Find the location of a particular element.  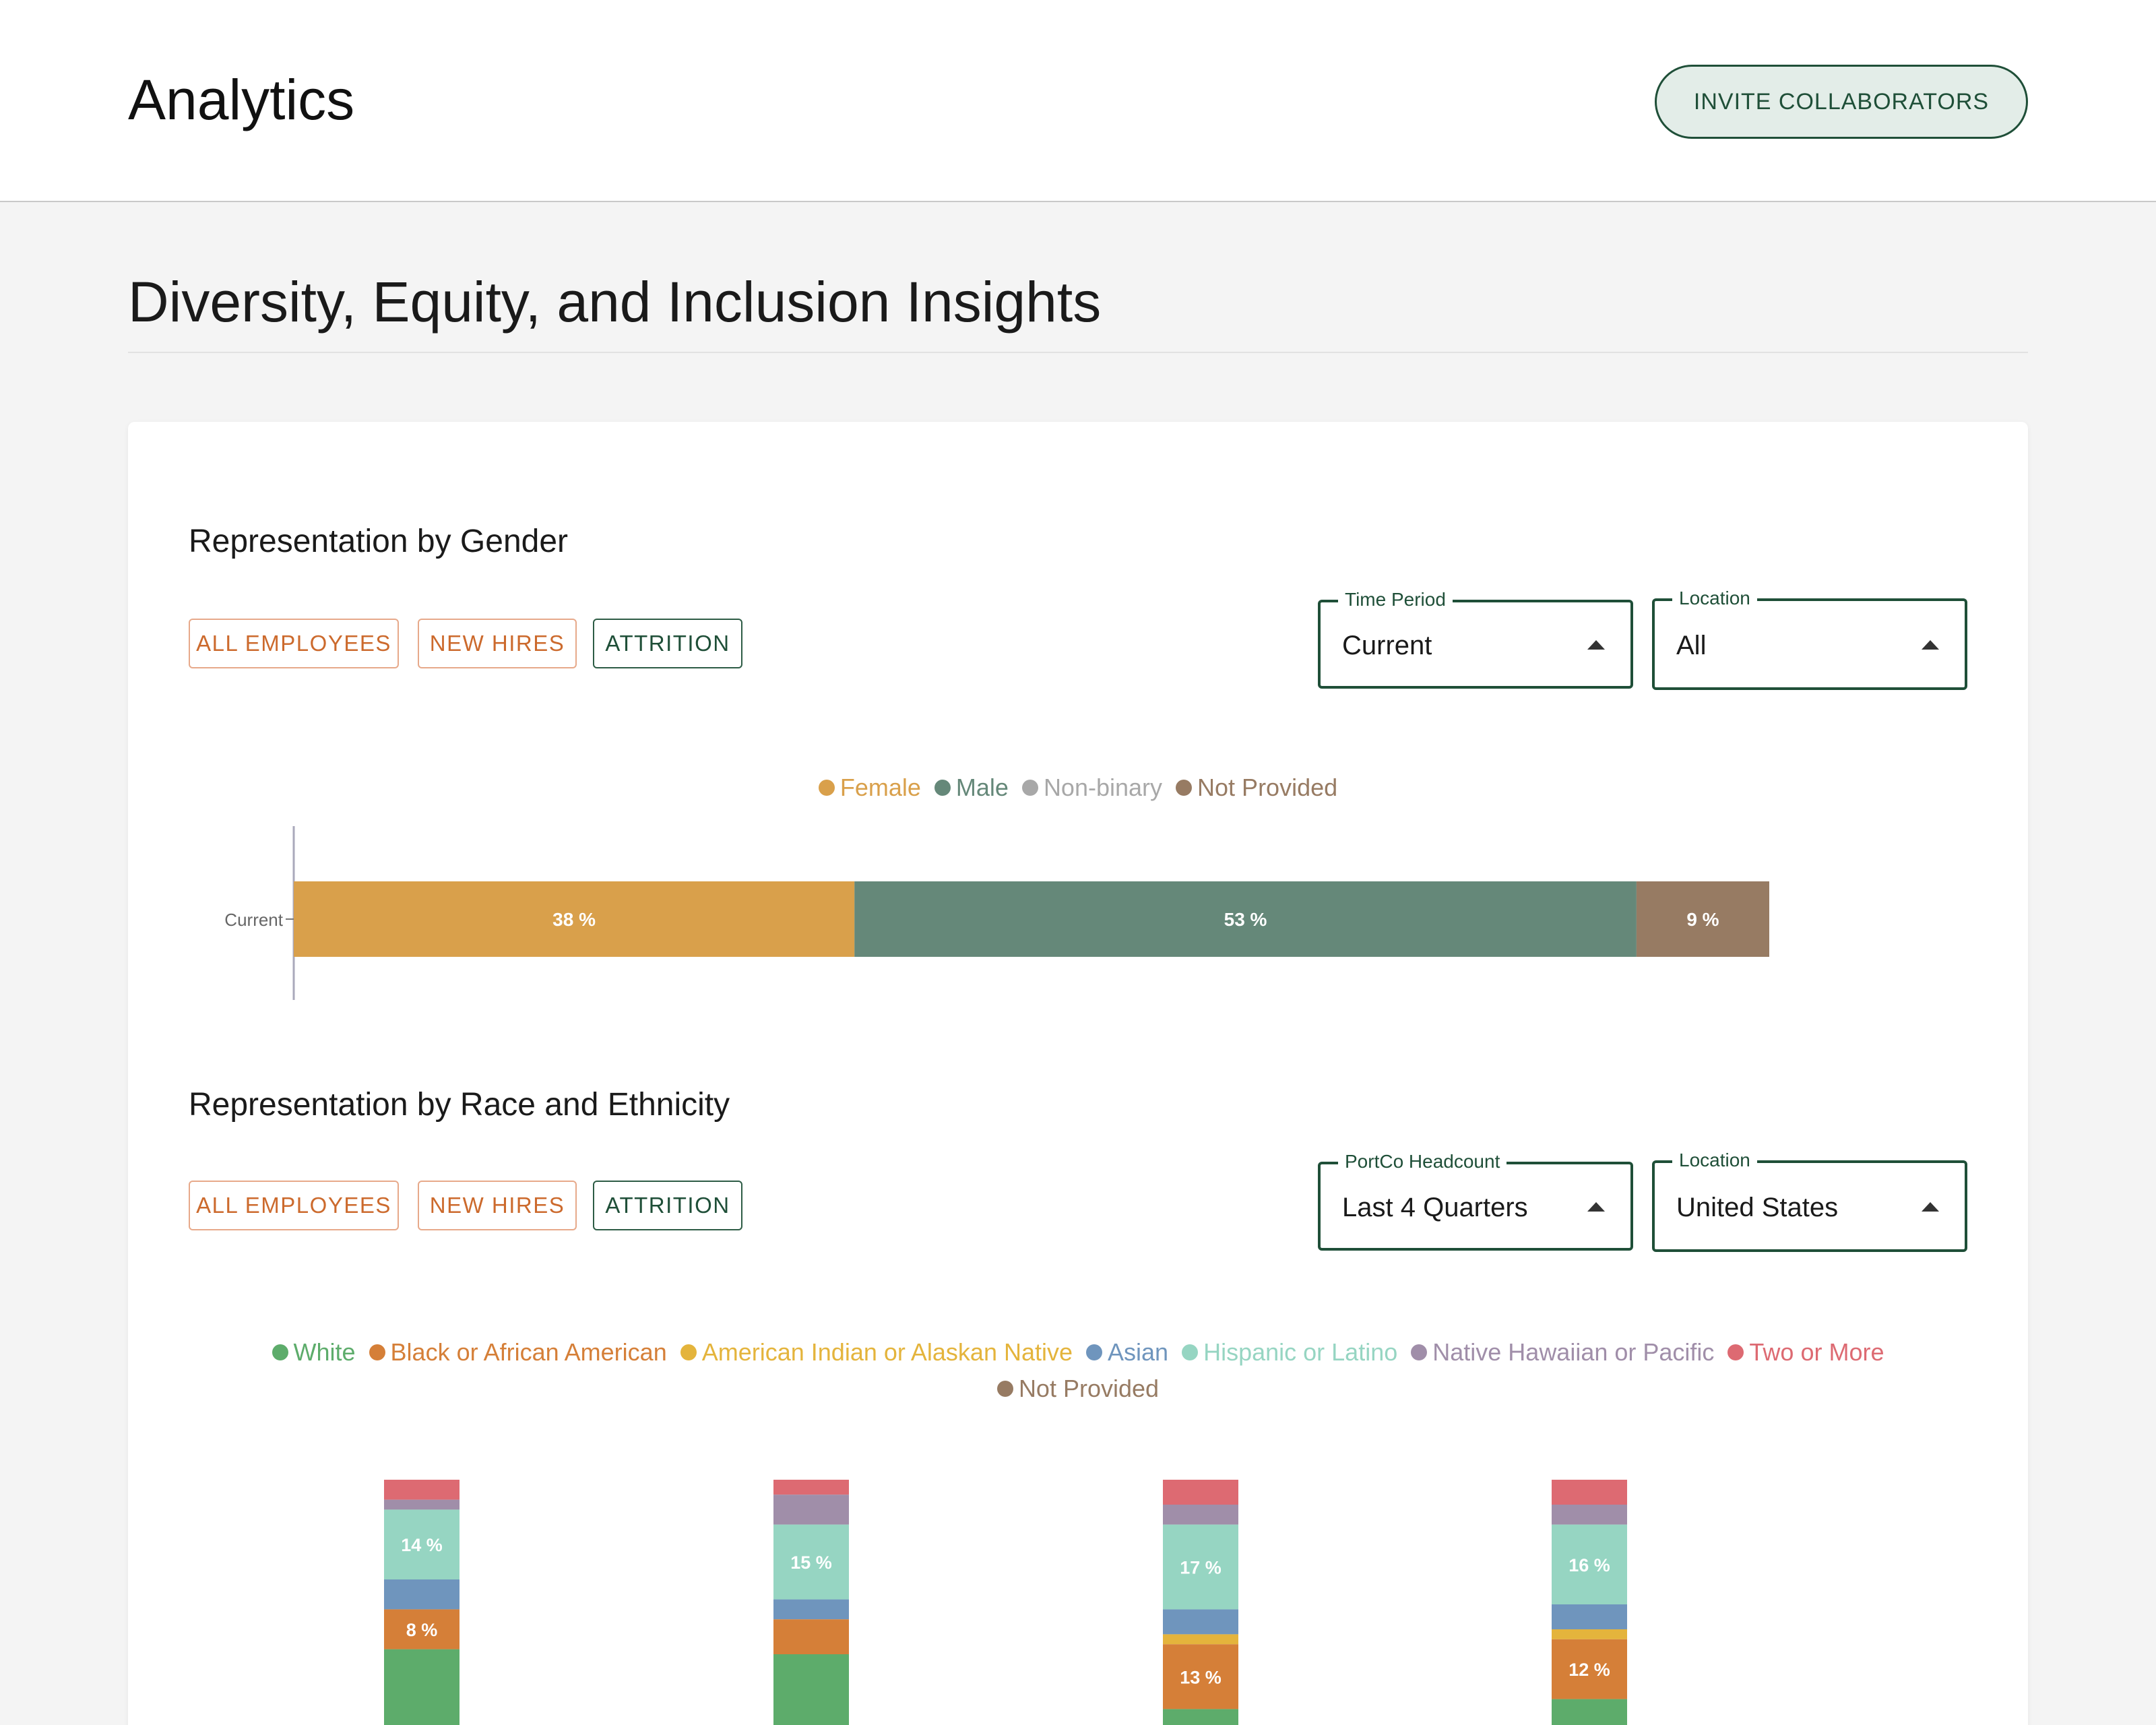

gender-chart-title: Representation by Gender is located at coordinates (379, 541).